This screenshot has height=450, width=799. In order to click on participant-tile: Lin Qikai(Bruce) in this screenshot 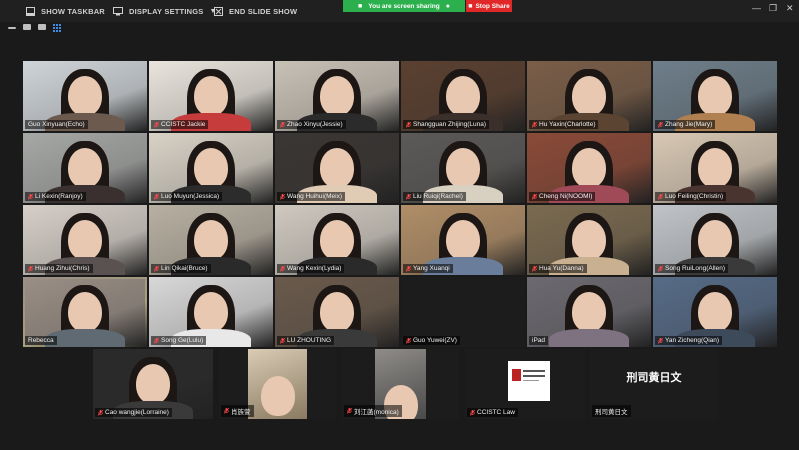, I will do `click(211, 240)`.